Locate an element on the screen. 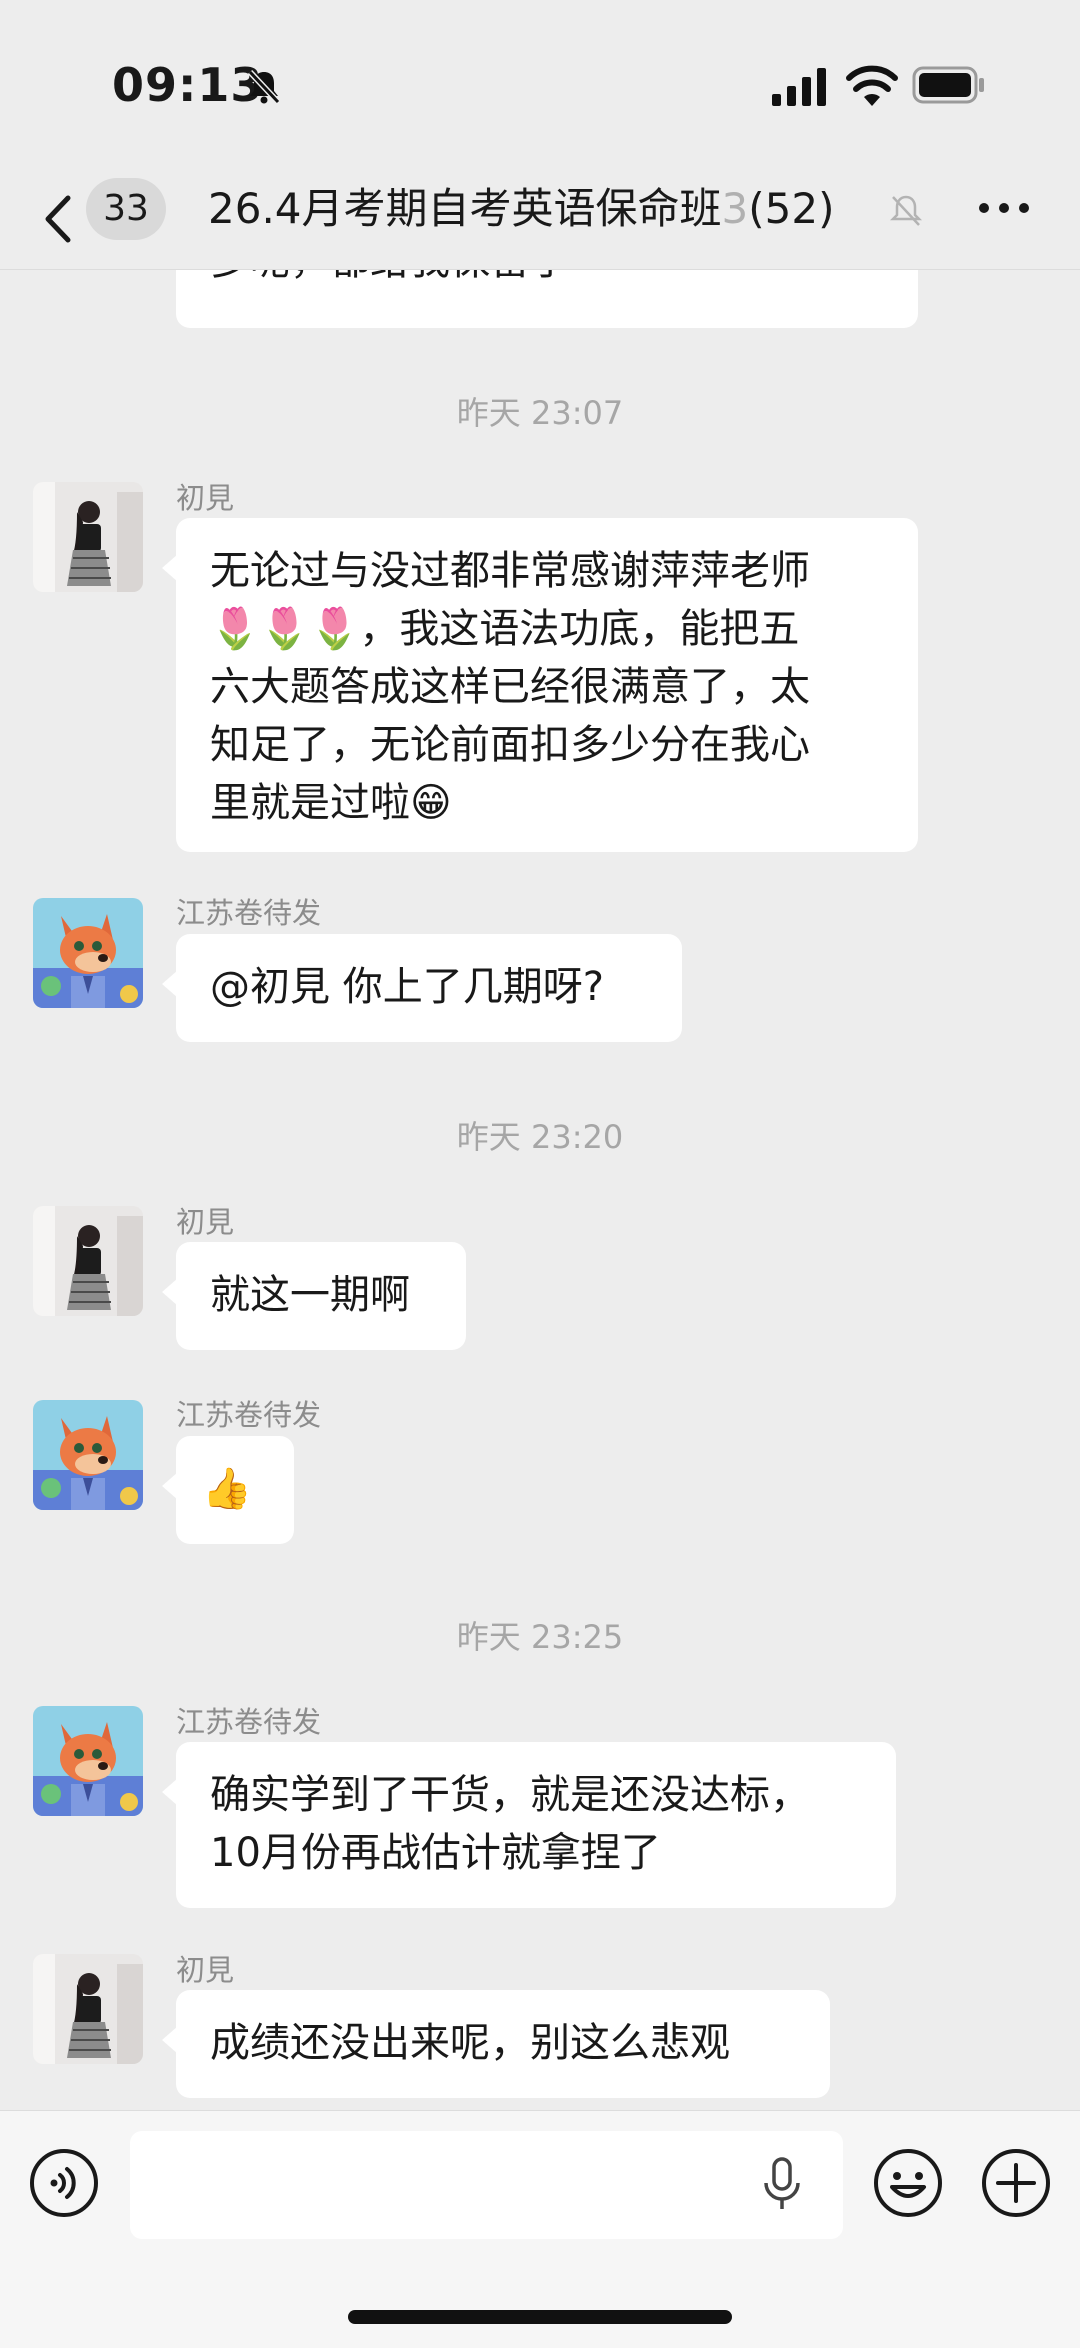  plus-icon is located at coordinates (1016, 2183).